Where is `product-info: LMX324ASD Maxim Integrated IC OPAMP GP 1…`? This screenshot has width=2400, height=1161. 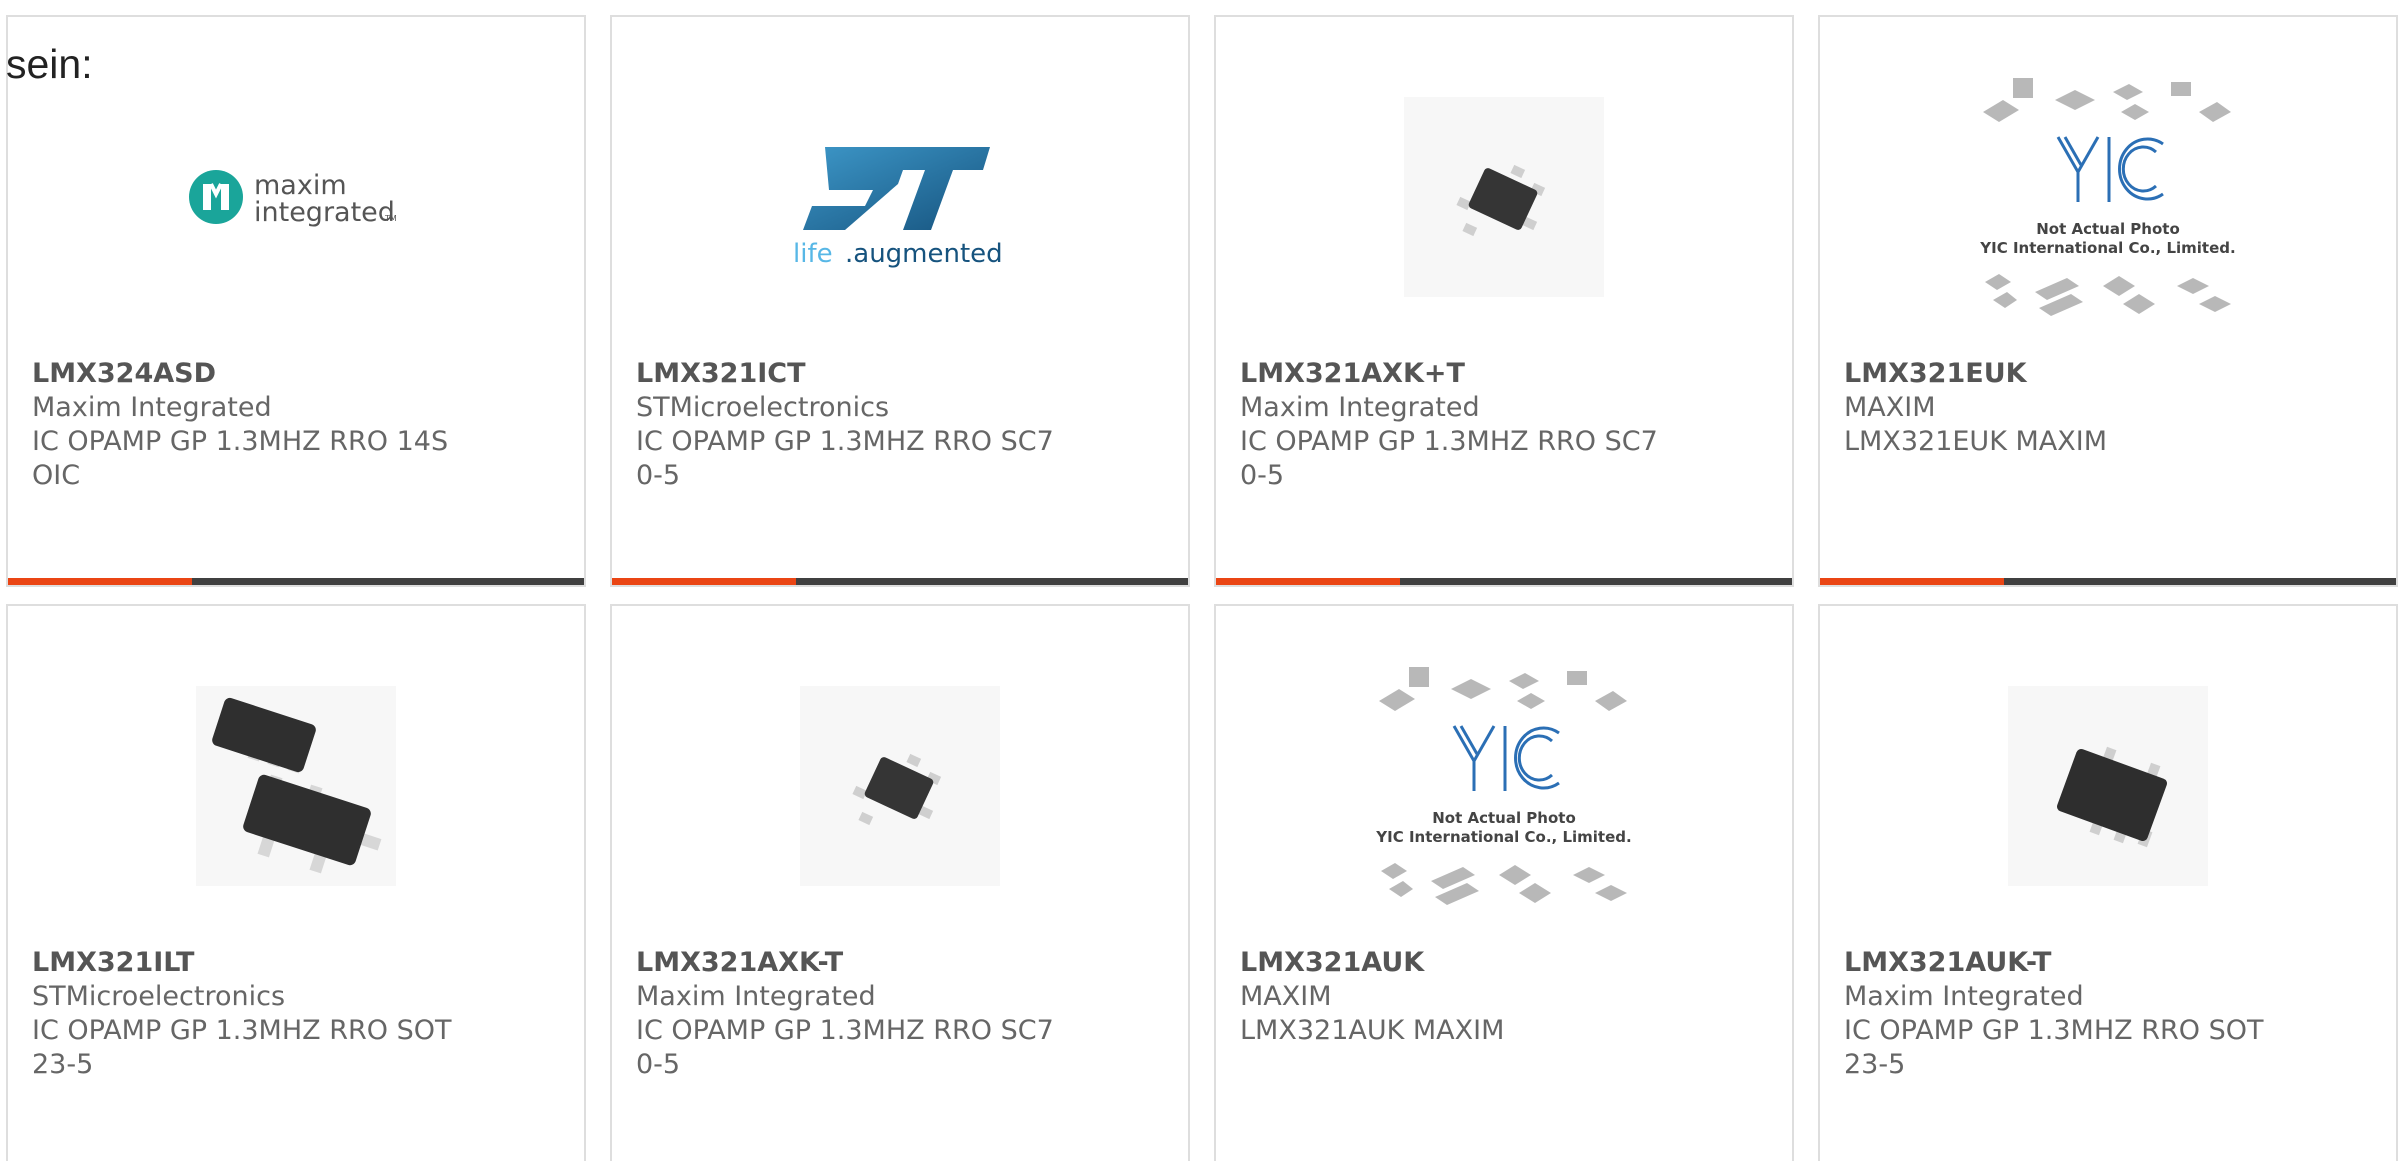 product-info: LMX324ASD Maxim Integrated IC OPAMP GP 1… is located at coordinates (298, 425).